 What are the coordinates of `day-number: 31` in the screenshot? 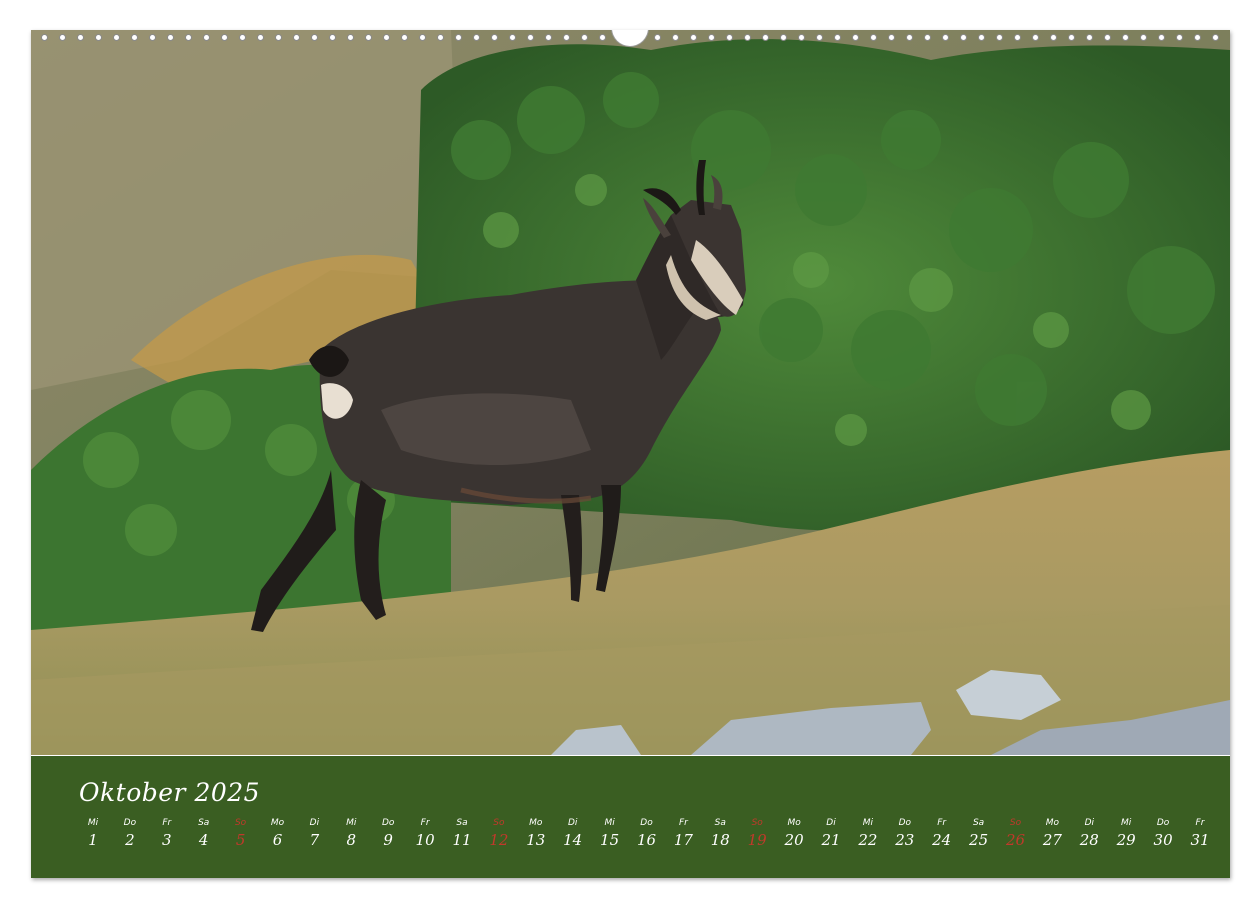 It's located at (1200, 840).